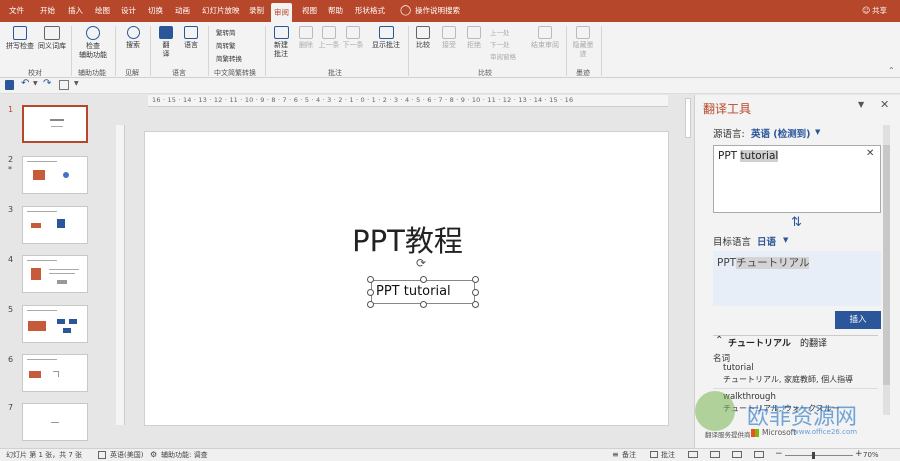 The image size is (900, 461). Describe the element at coordinates (35, 83) in the screenshot. I see `undo-dropdown-icon: ▼` at that location.